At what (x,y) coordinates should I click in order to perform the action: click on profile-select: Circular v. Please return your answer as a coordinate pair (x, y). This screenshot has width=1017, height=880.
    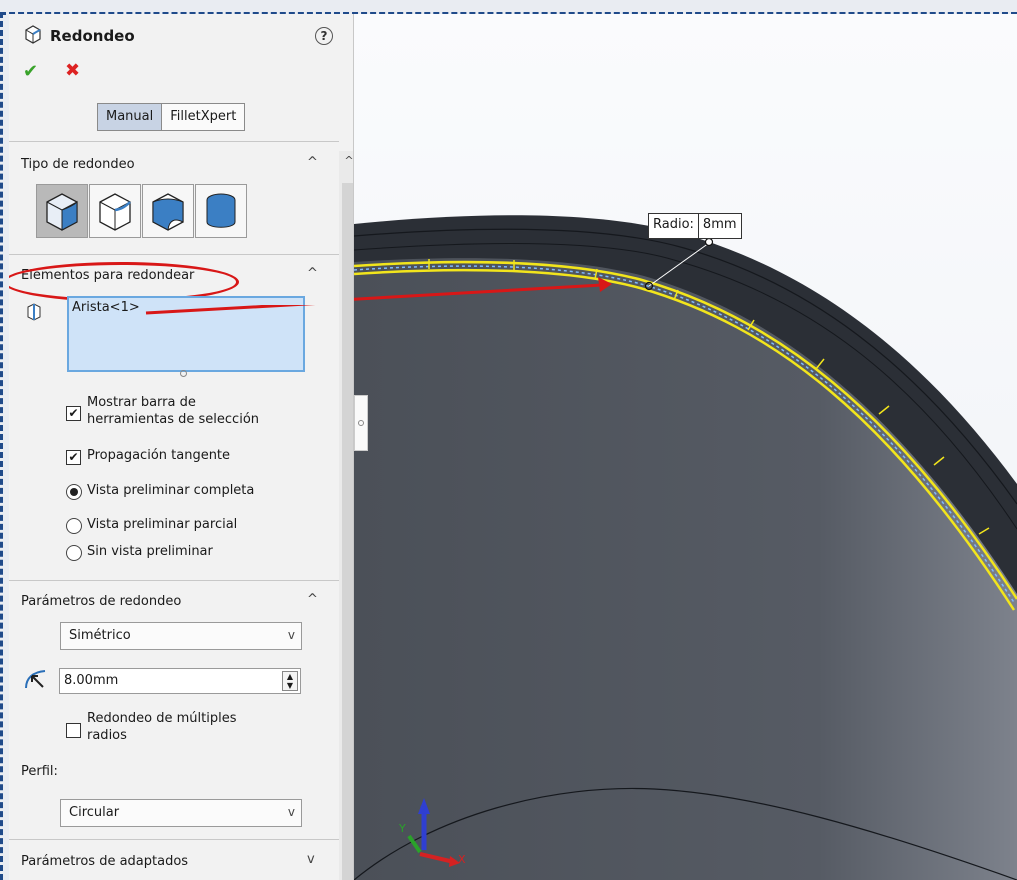
    Looking at the image, I should click on (181, 813).